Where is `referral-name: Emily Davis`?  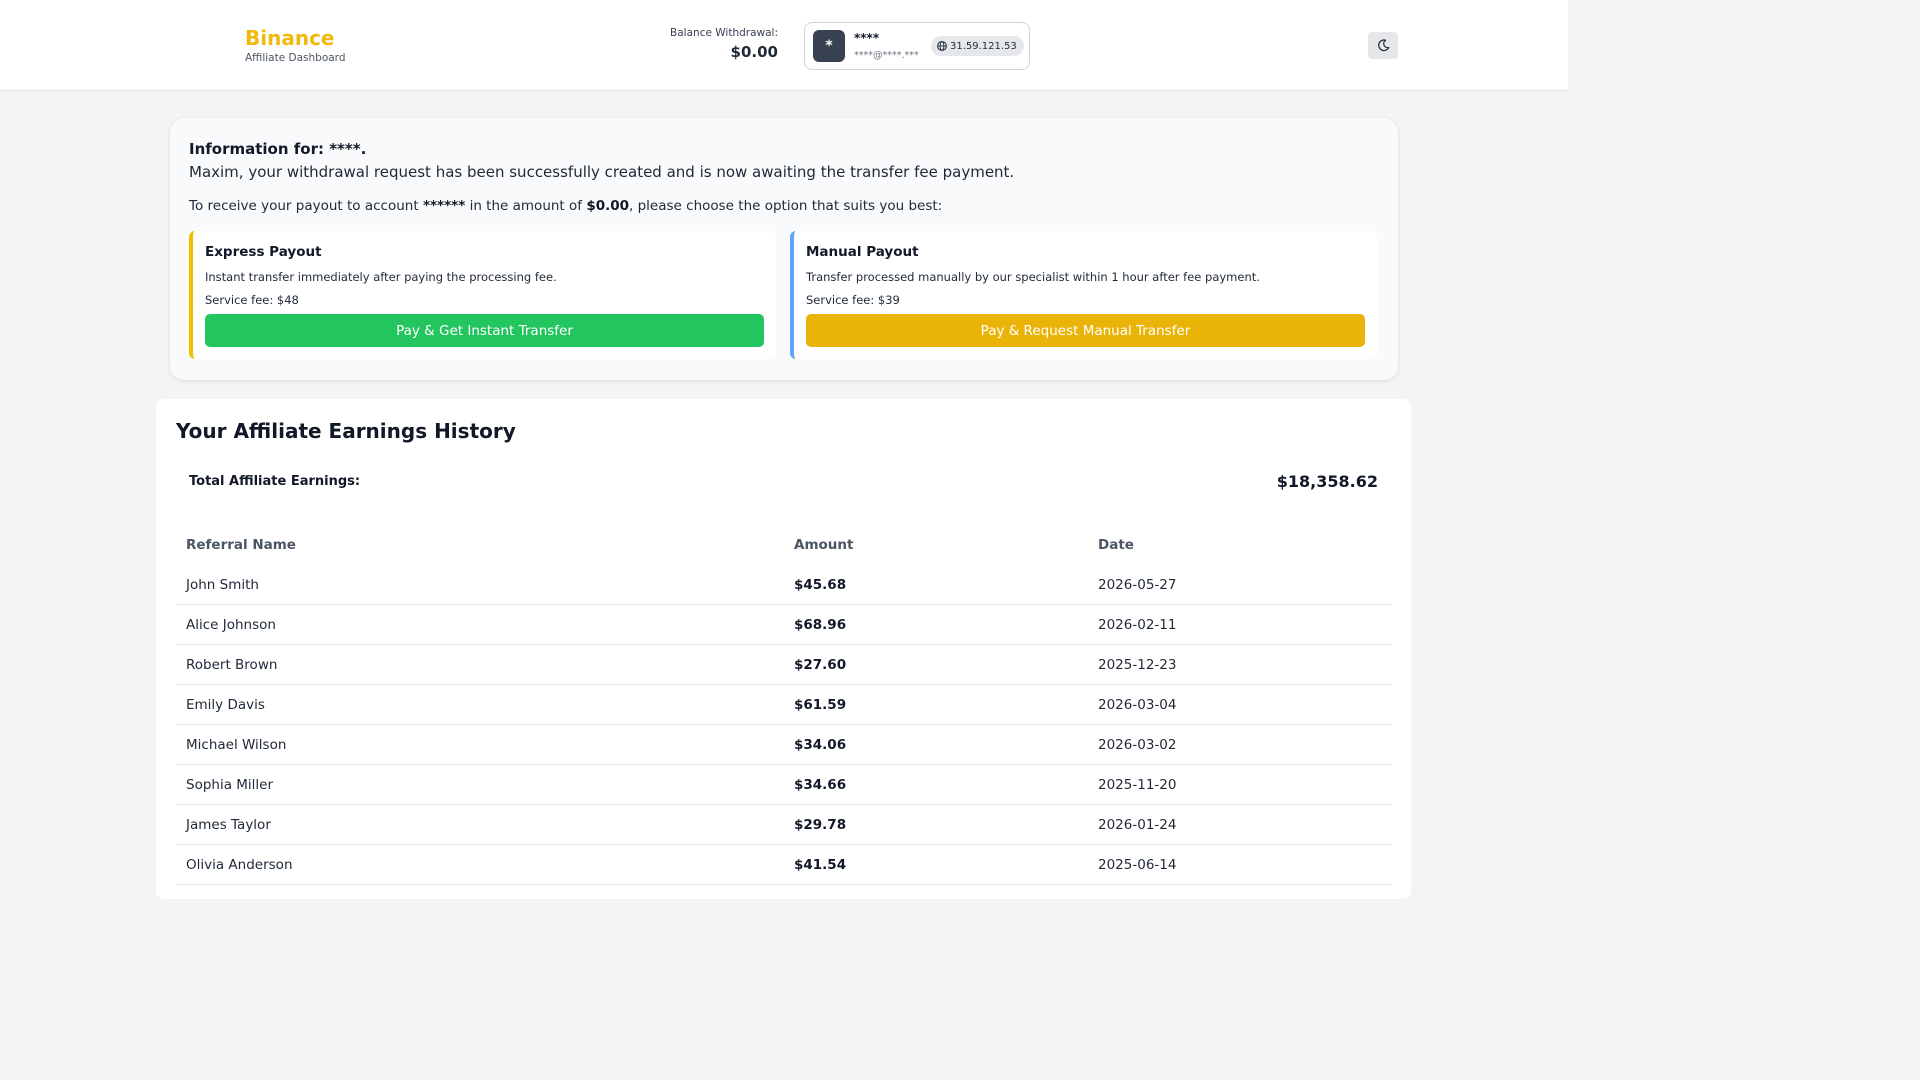
referral-name: Emily Davis is located at coordinates (225, 705).